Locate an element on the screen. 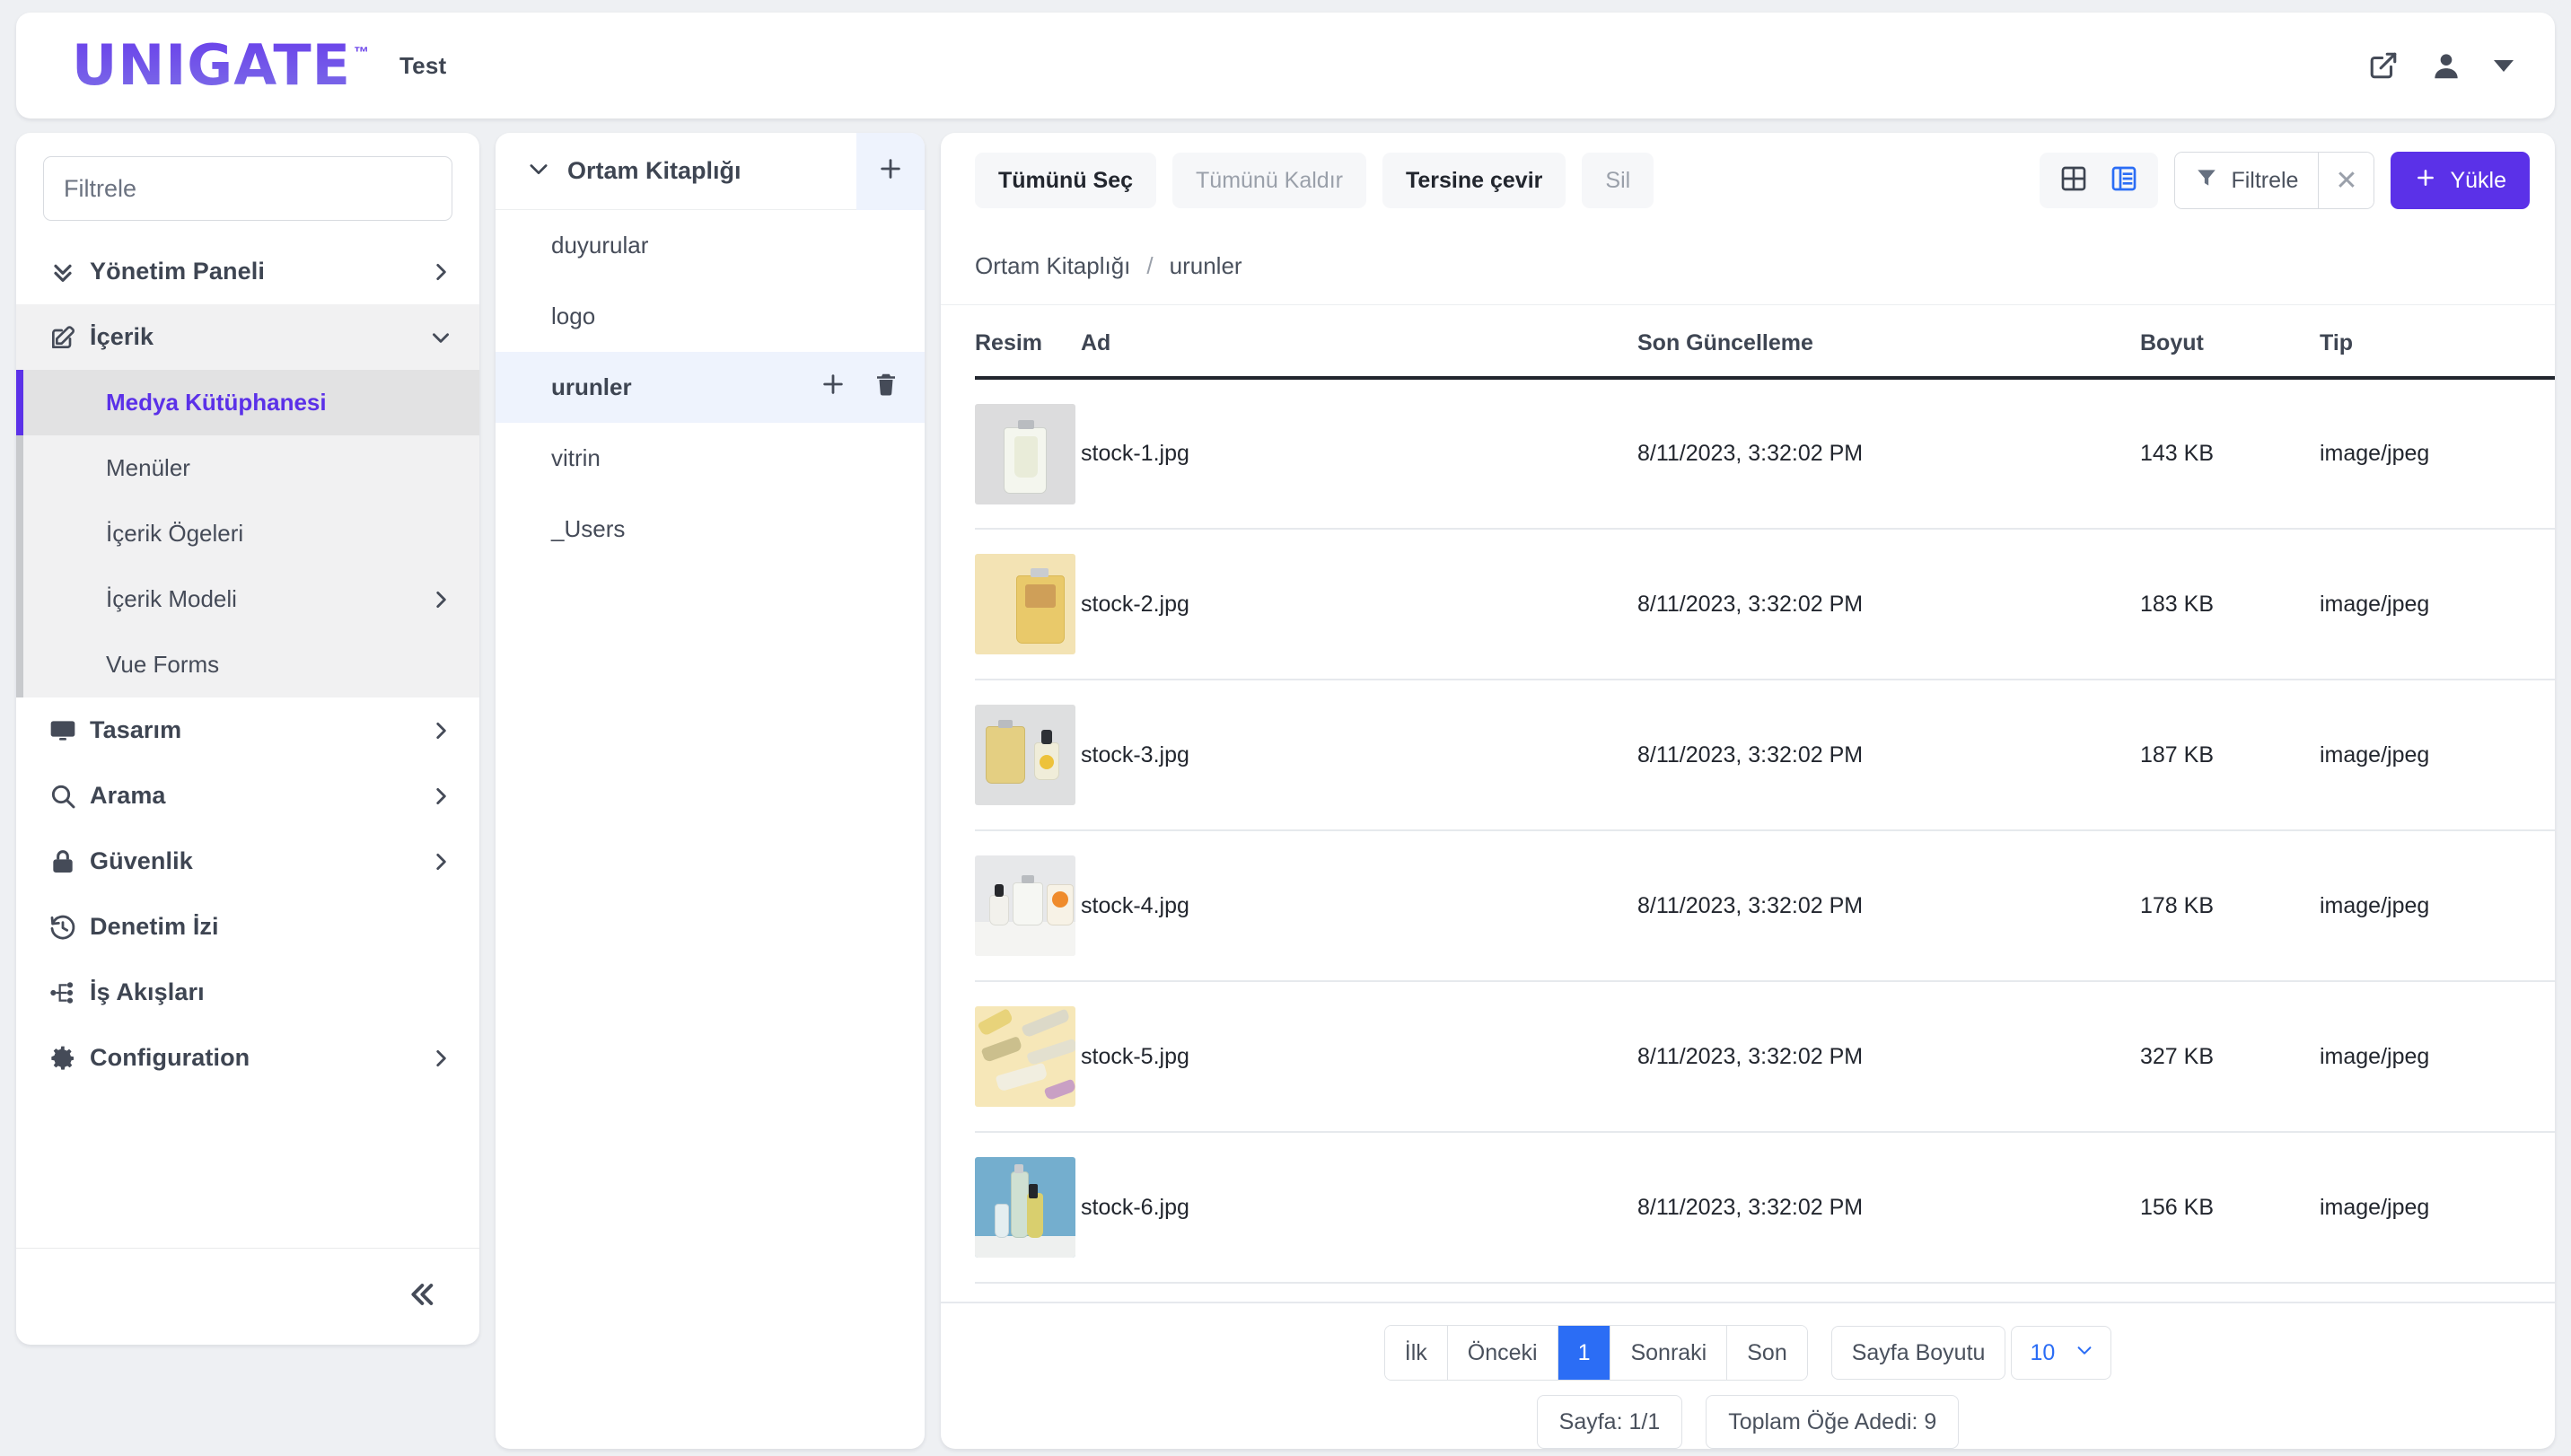 The height and width of the screenshot is (1456, 2571). tree-item-urunler: urunler is located at coordinates (711, 387).